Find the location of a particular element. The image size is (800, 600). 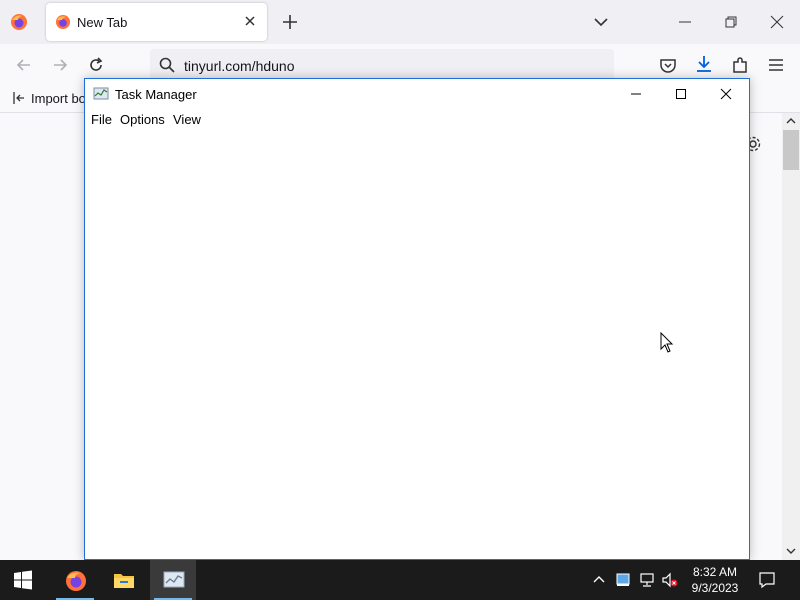

storage-tray-icon is located at coordinates (623, 580).